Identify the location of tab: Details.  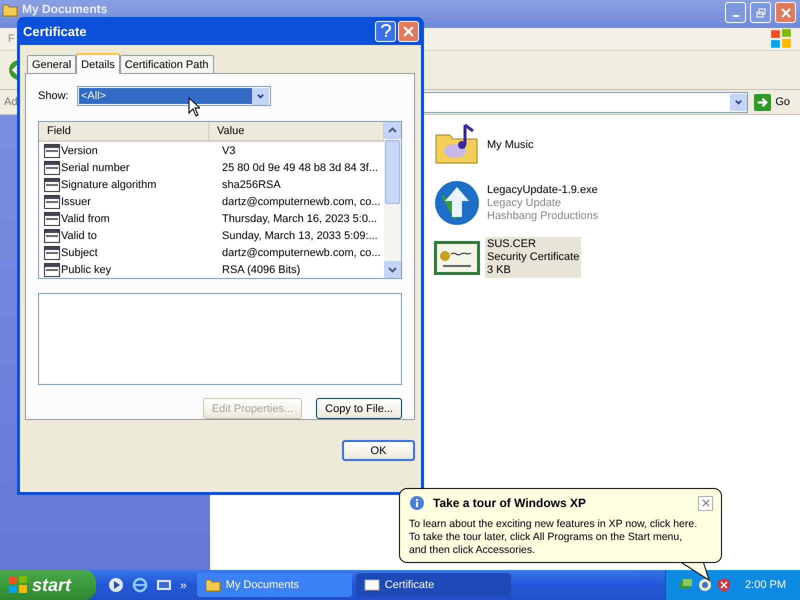
(98, 63).